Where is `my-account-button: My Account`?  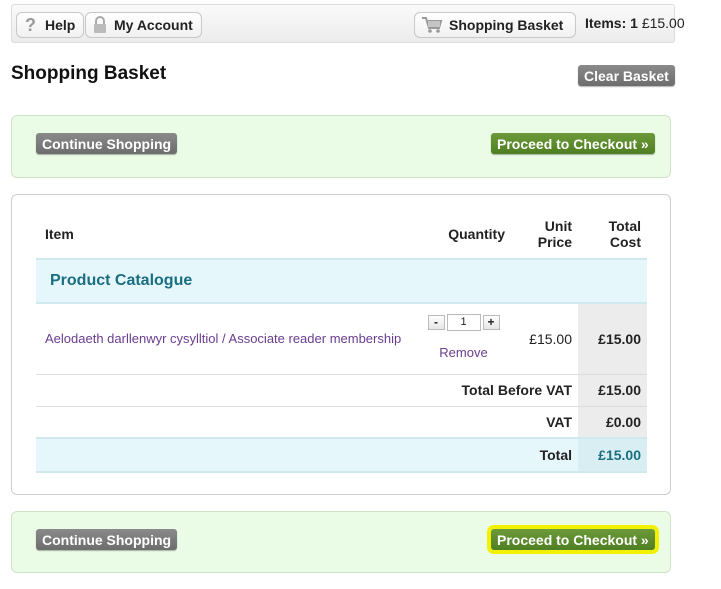
my-account-button: My Account is located at coordinates (143, 25).